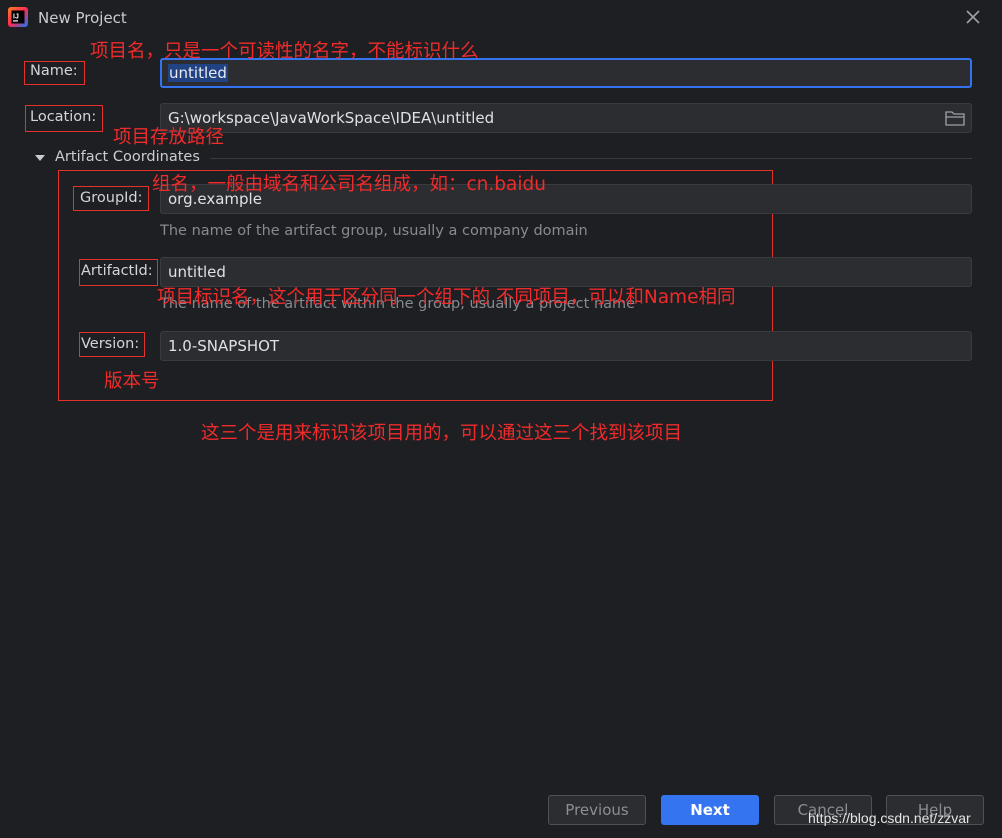 The height and width of the screenshot is (838, 1002). Describe the element at coordinates (591, 158) in the screenshot. I see `section-divider` at that location.